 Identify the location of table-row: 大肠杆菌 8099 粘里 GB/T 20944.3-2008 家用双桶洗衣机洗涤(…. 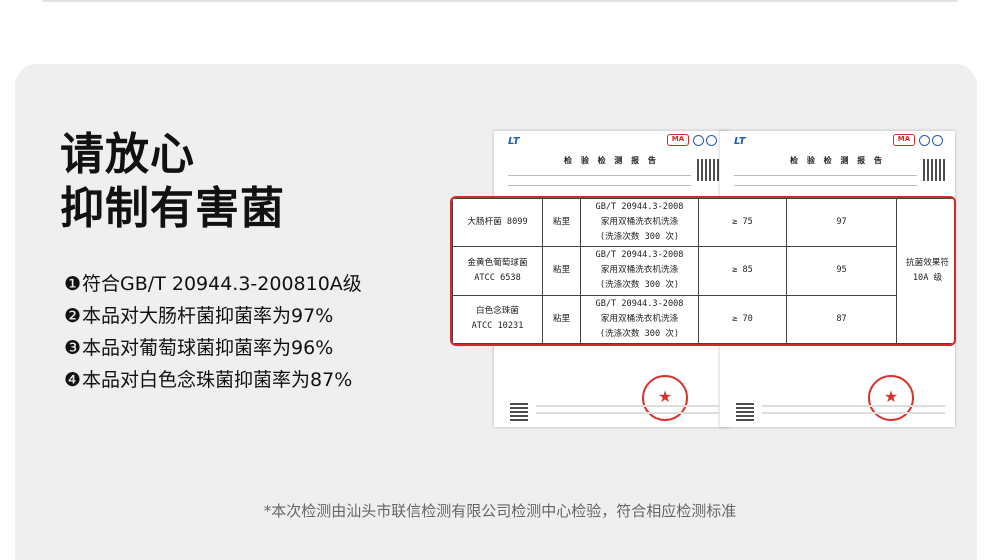
(703, 271).